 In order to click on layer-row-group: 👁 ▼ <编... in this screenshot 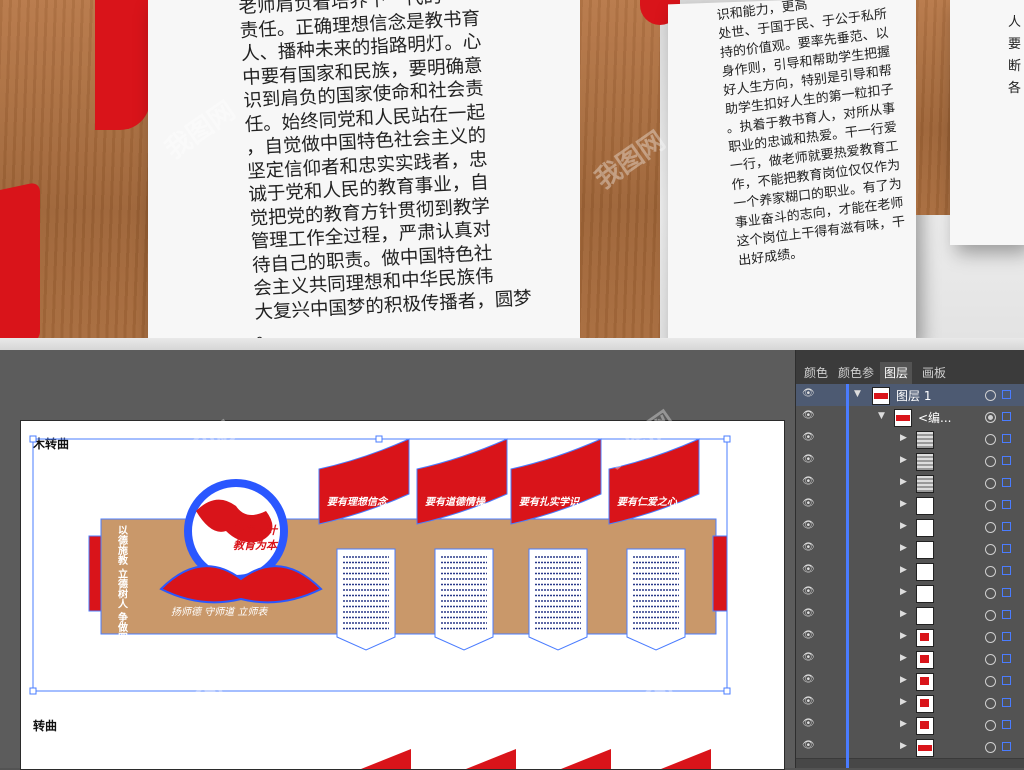, I will do `click(910, 417)`.